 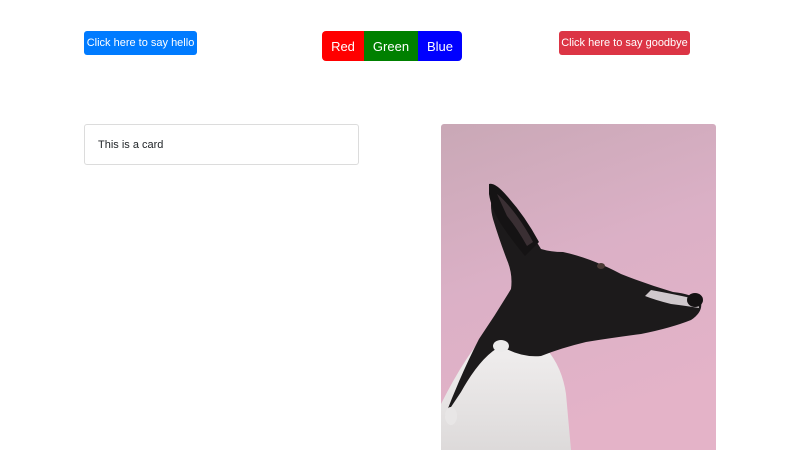 I want to click on say-hello-button: Click here to say hello, so click(x=140, y=43).